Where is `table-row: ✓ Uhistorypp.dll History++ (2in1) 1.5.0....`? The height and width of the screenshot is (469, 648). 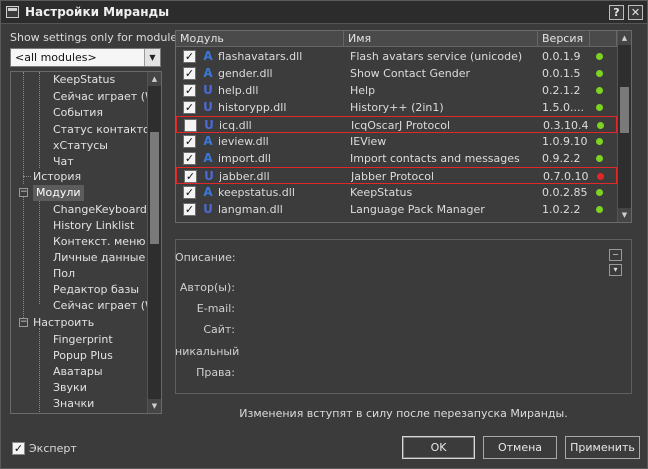 table-row: ✓ Uhistorypp.dll History++ (2in1) 1.5.0.... is located at coordinates (396, 107).